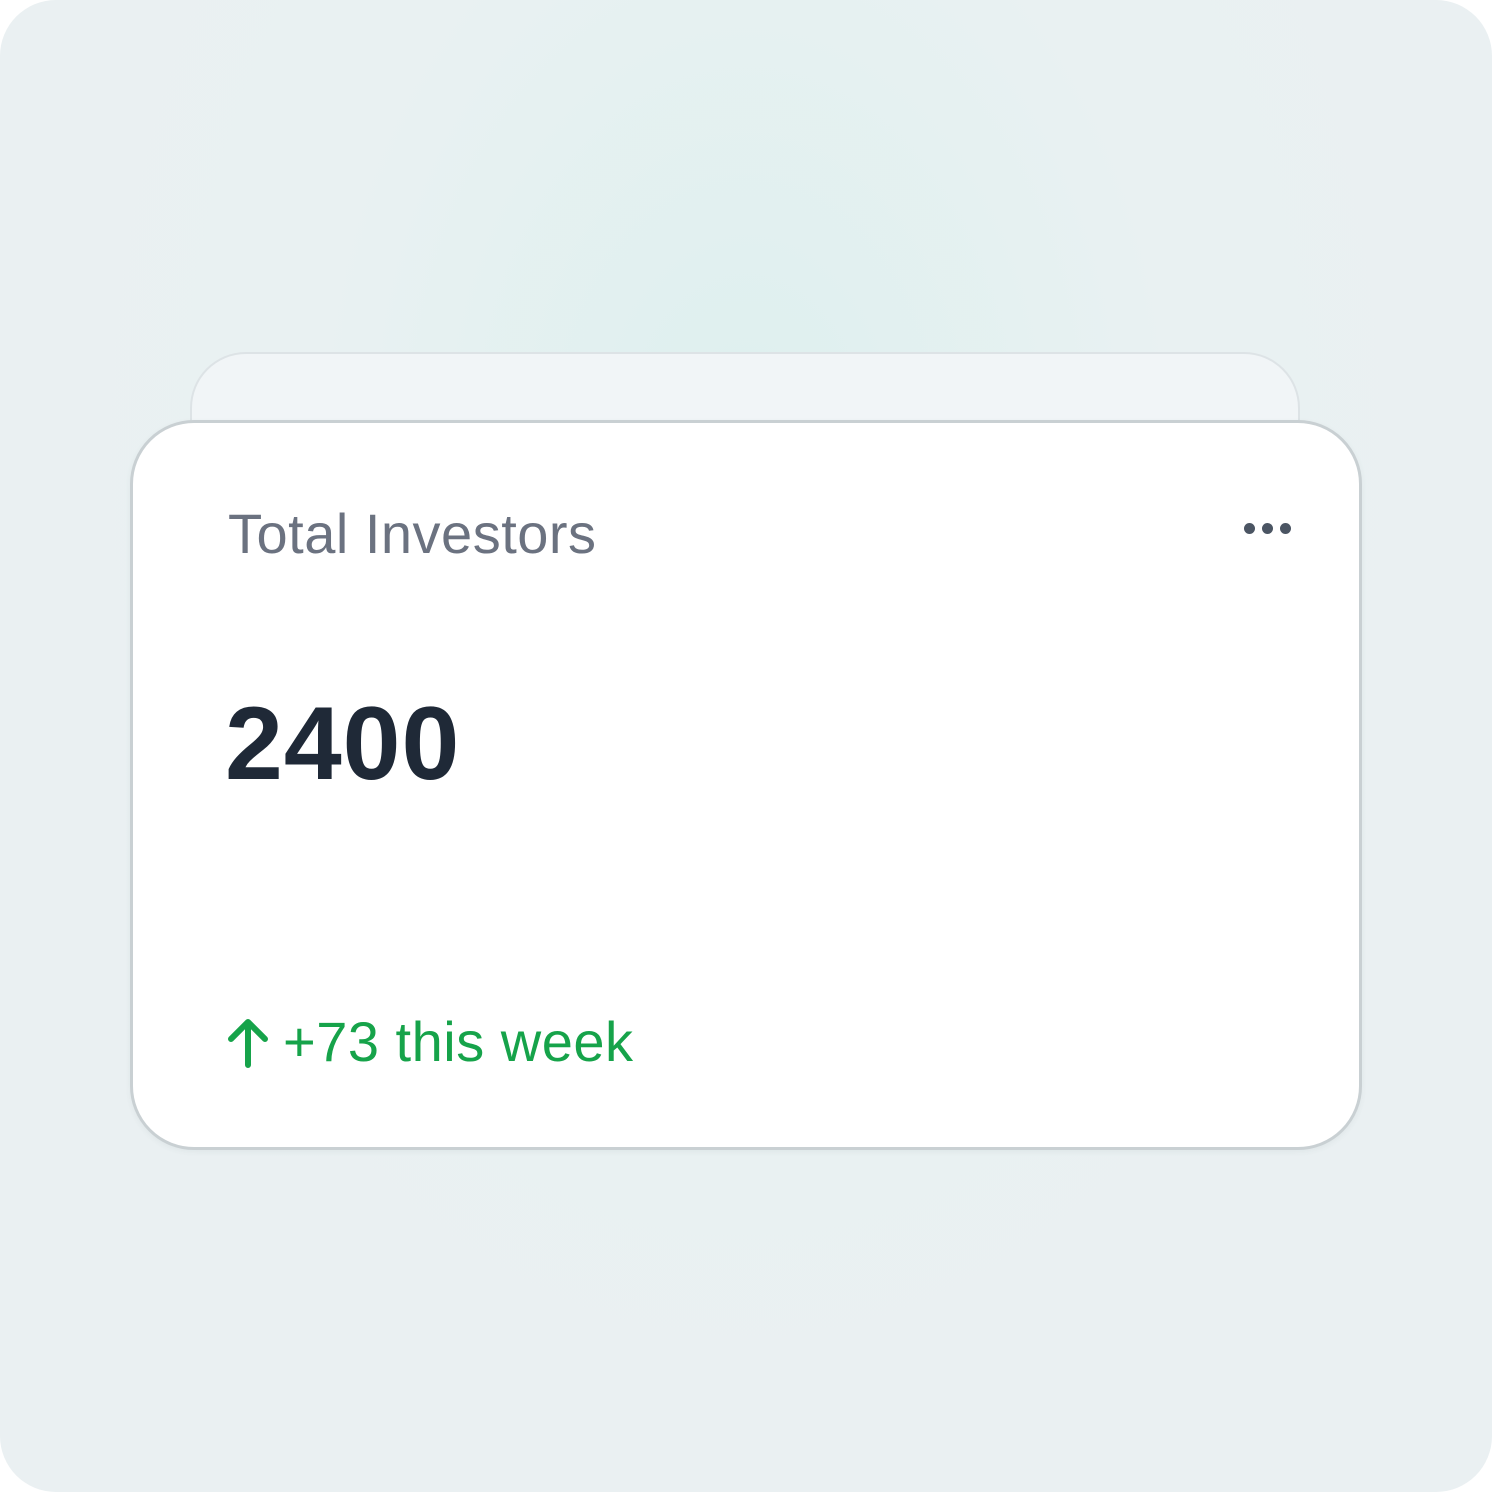  Describe the element at coordinates (1249, 528) in the screenshot. I see `more-horizontal-icon` at that location.